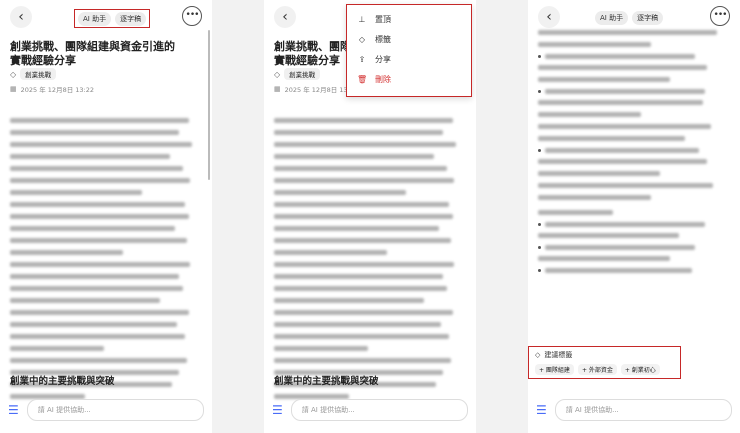 Image resolution: width=740 pixels, height=433 pixels. I want to click on trash-icon: 🗑, so click(362, 79).